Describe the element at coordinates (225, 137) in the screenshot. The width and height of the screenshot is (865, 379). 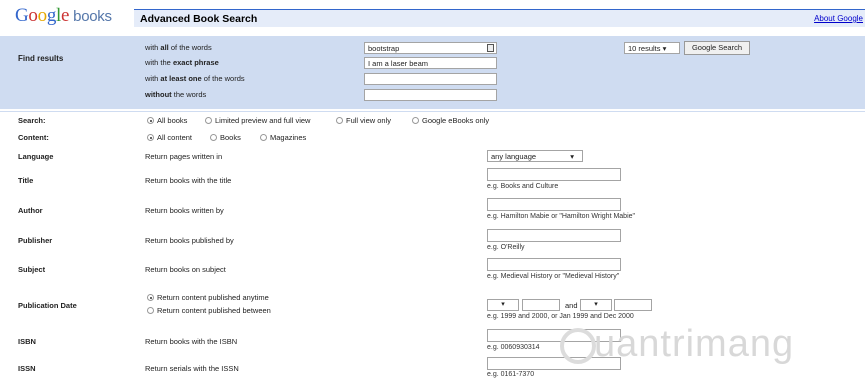
I see `radio-books: Books` at that location.